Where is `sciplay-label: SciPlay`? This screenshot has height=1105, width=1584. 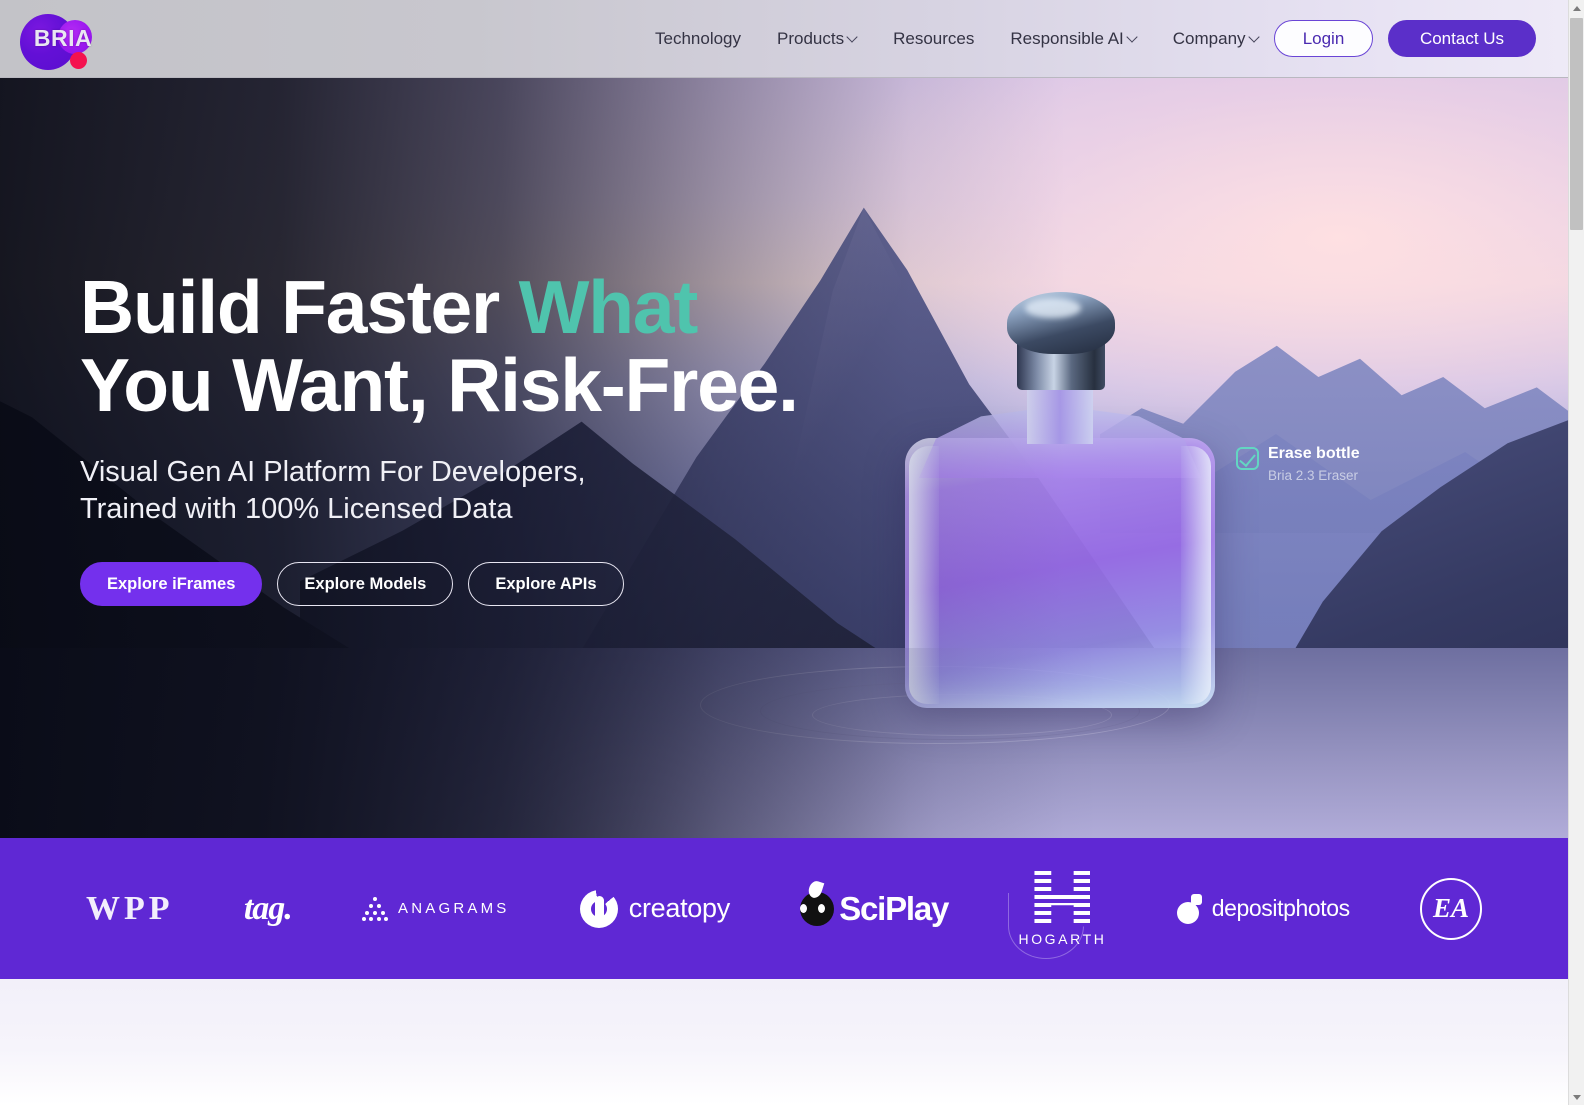
sciplay-label: SciPlay is located at coordinates (894, 908).